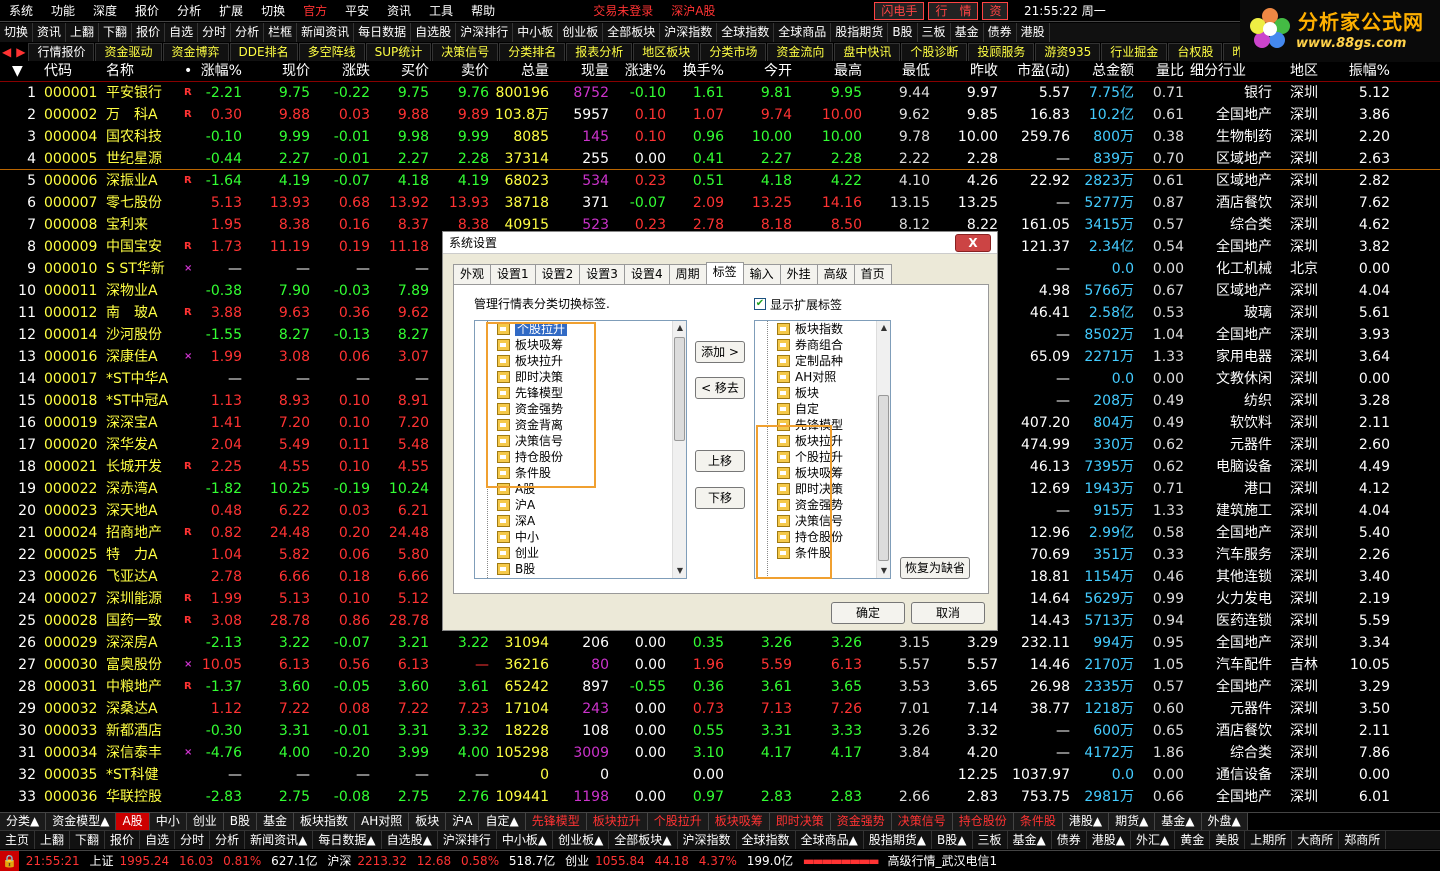  Describe the element at coordinates (948, 613) in the screenshot. I see `cancel-button: 取消` at that location.